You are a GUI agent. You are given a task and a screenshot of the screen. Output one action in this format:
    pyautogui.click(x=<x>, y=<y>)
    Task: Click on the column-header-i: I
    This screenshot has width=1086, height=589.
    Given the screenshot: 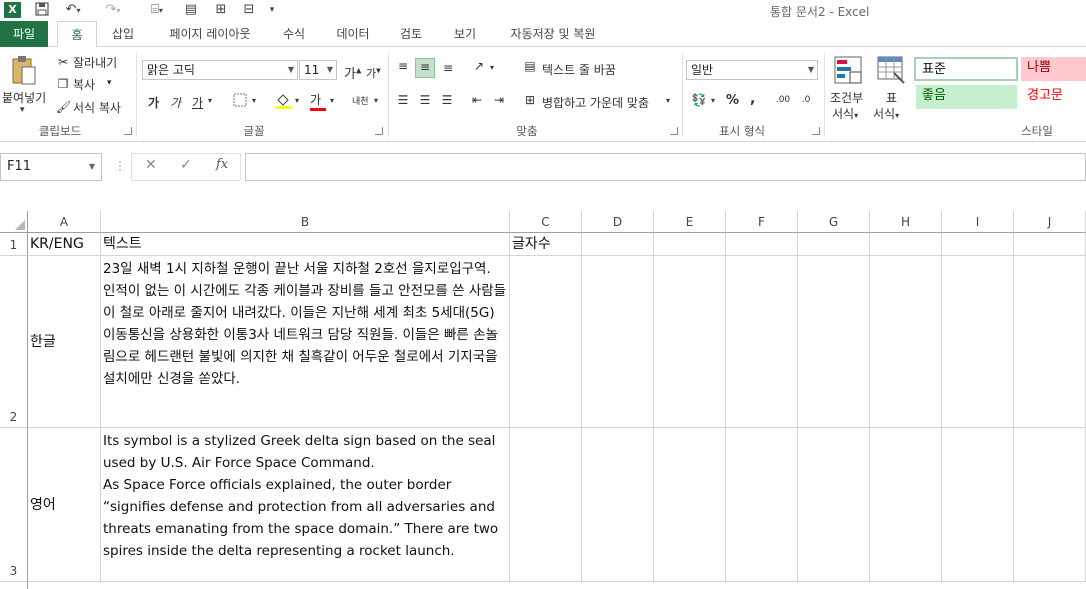 What is the action you would take?
    pyautogui.click(x=978, y=222)
    